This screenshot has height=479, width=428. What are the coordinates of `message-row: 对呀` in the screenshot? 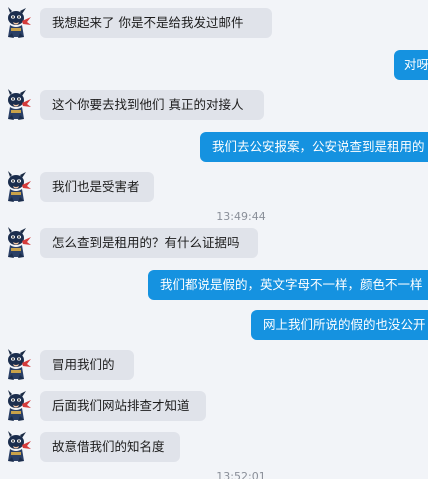 It's located at (214, 65).